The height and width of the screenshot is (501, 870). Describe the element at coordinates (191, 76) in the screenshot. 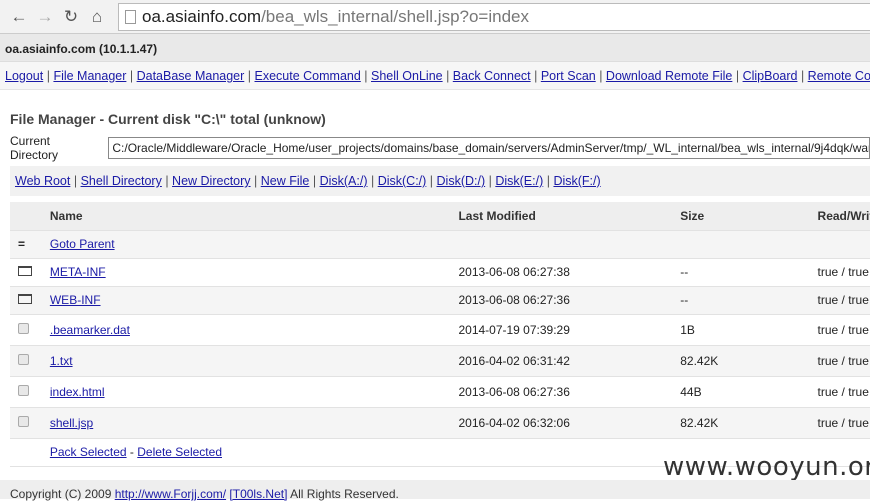

I see `menu-link-database-manager: DataBase Manager` at that location.